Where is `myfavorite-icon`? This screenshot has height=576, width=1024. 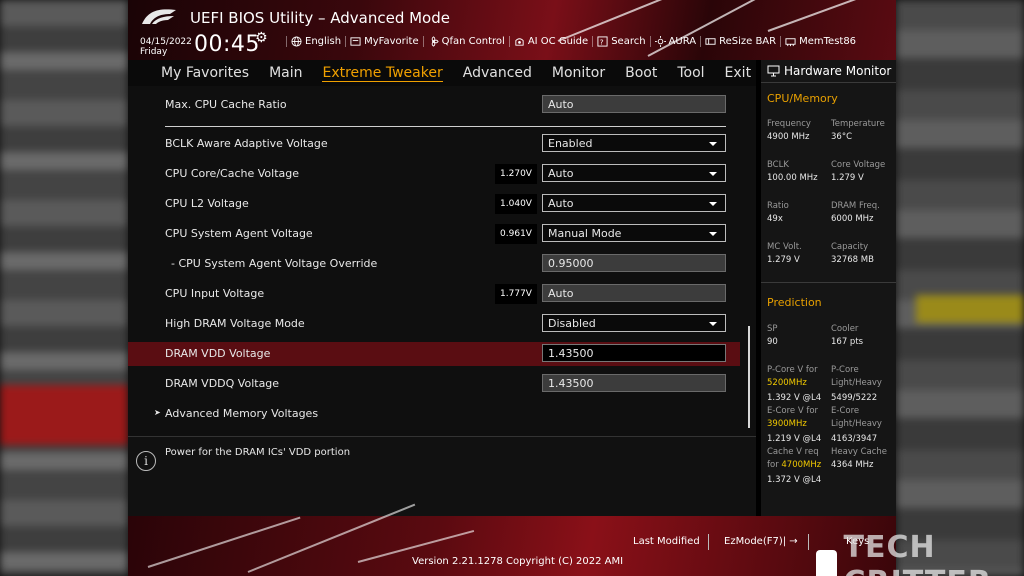
myfavorite-icon is located at coordinates (355, 41).